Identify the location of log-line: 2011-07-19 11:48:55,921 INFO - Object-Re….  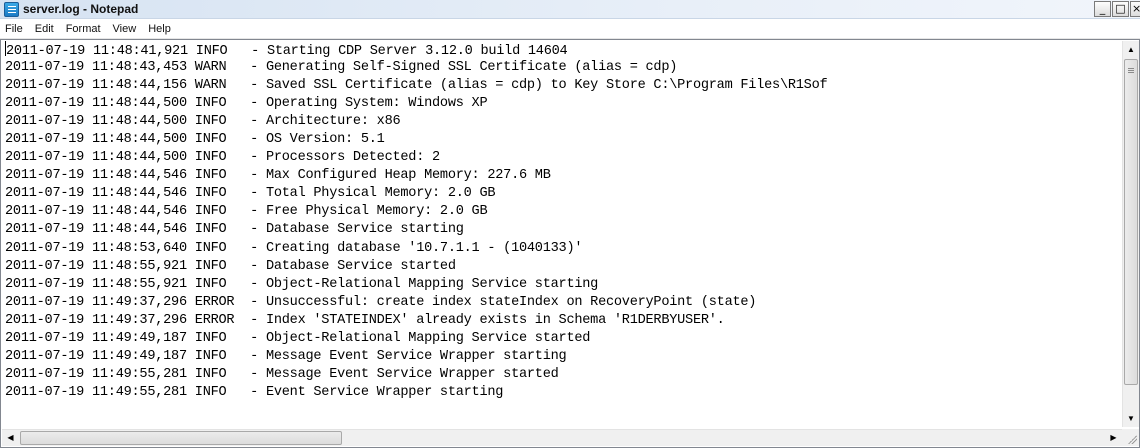
(563, 285).